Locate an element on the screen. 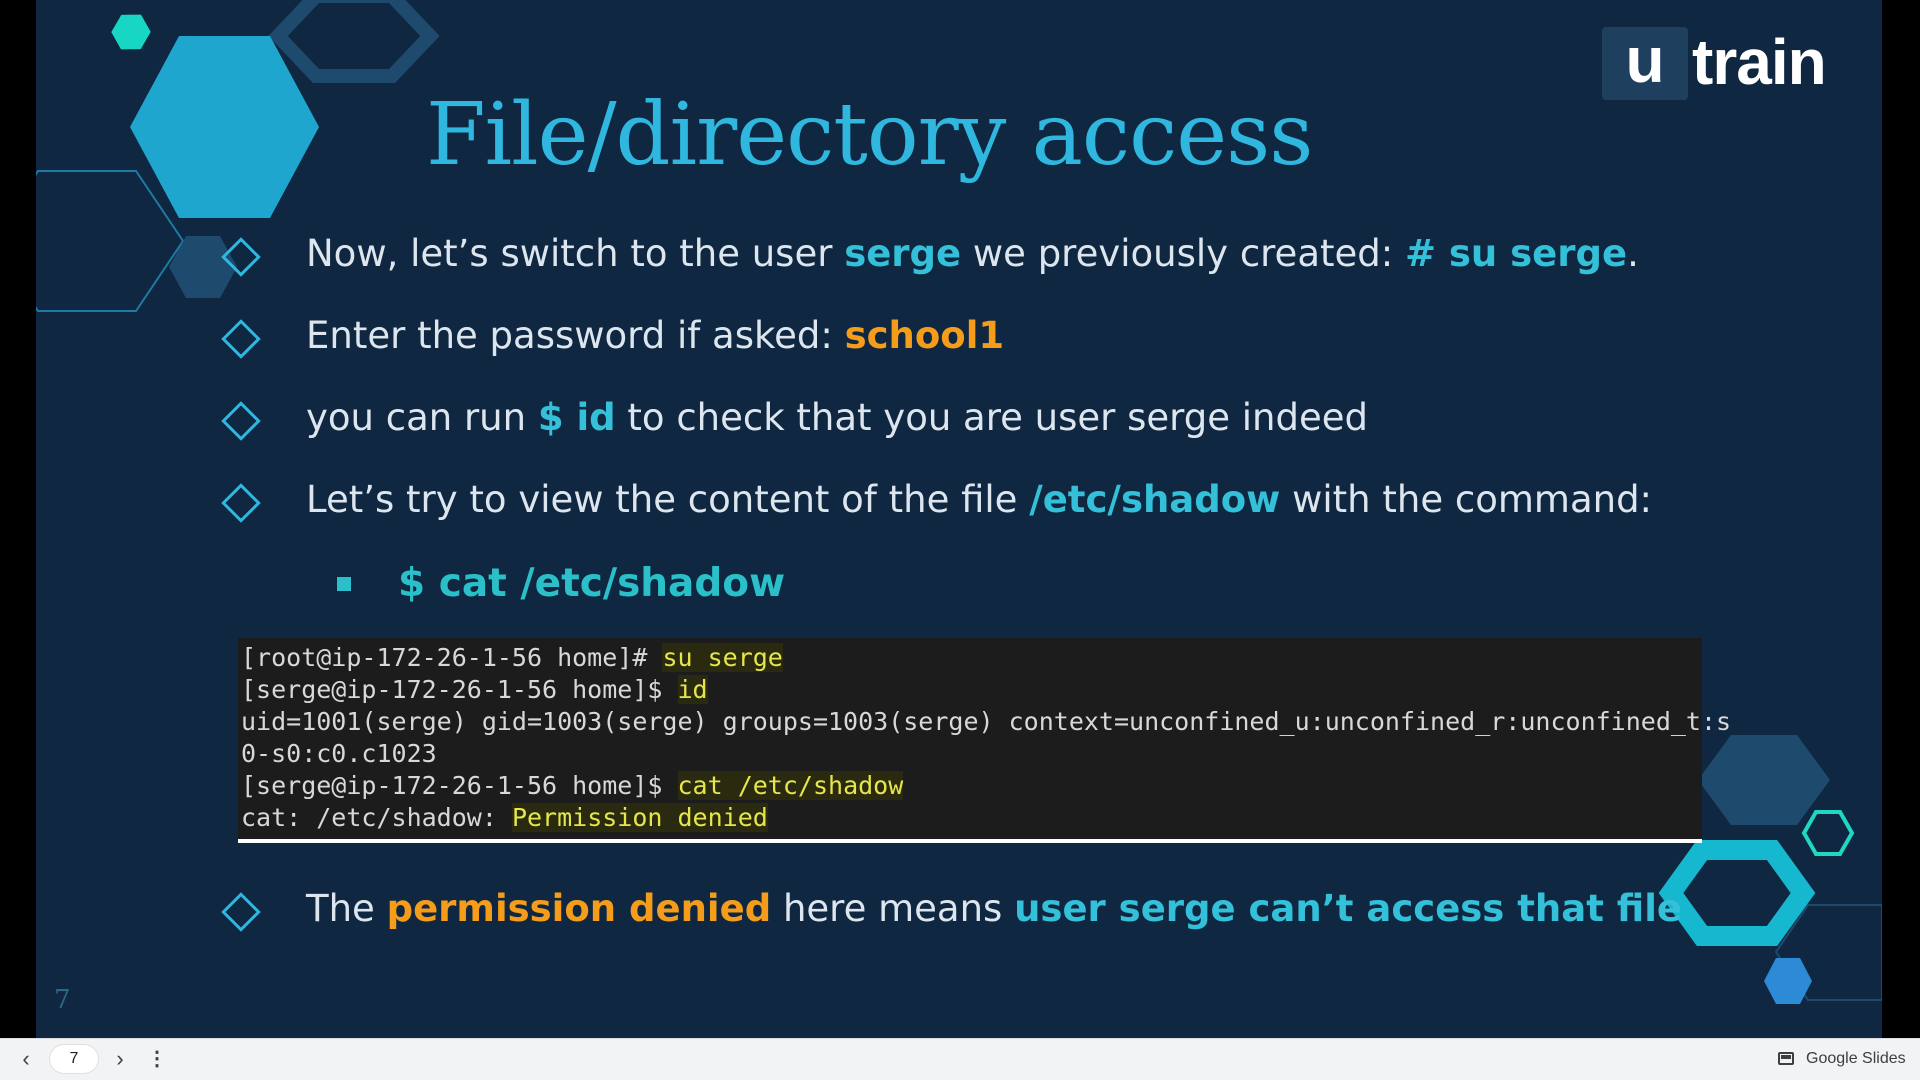 The width and height of the screenshot is (1920, 1080). bullet-text: you can run is located at coordinates (422, 417).